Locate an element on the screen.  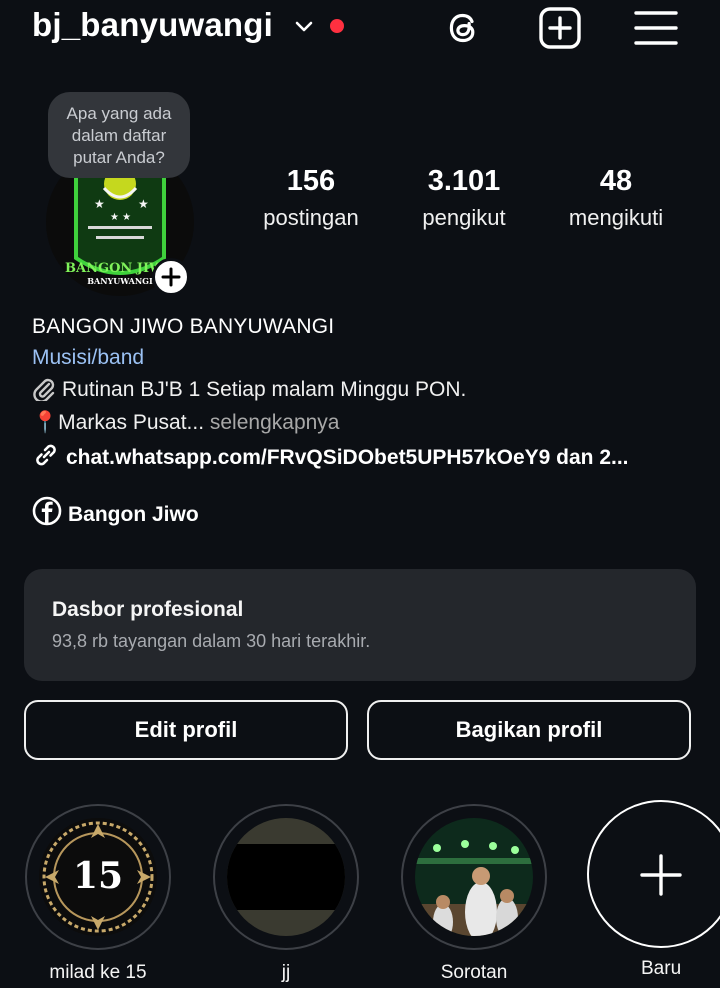
highlight-ring: 15 is located at coordinates (98, 877).